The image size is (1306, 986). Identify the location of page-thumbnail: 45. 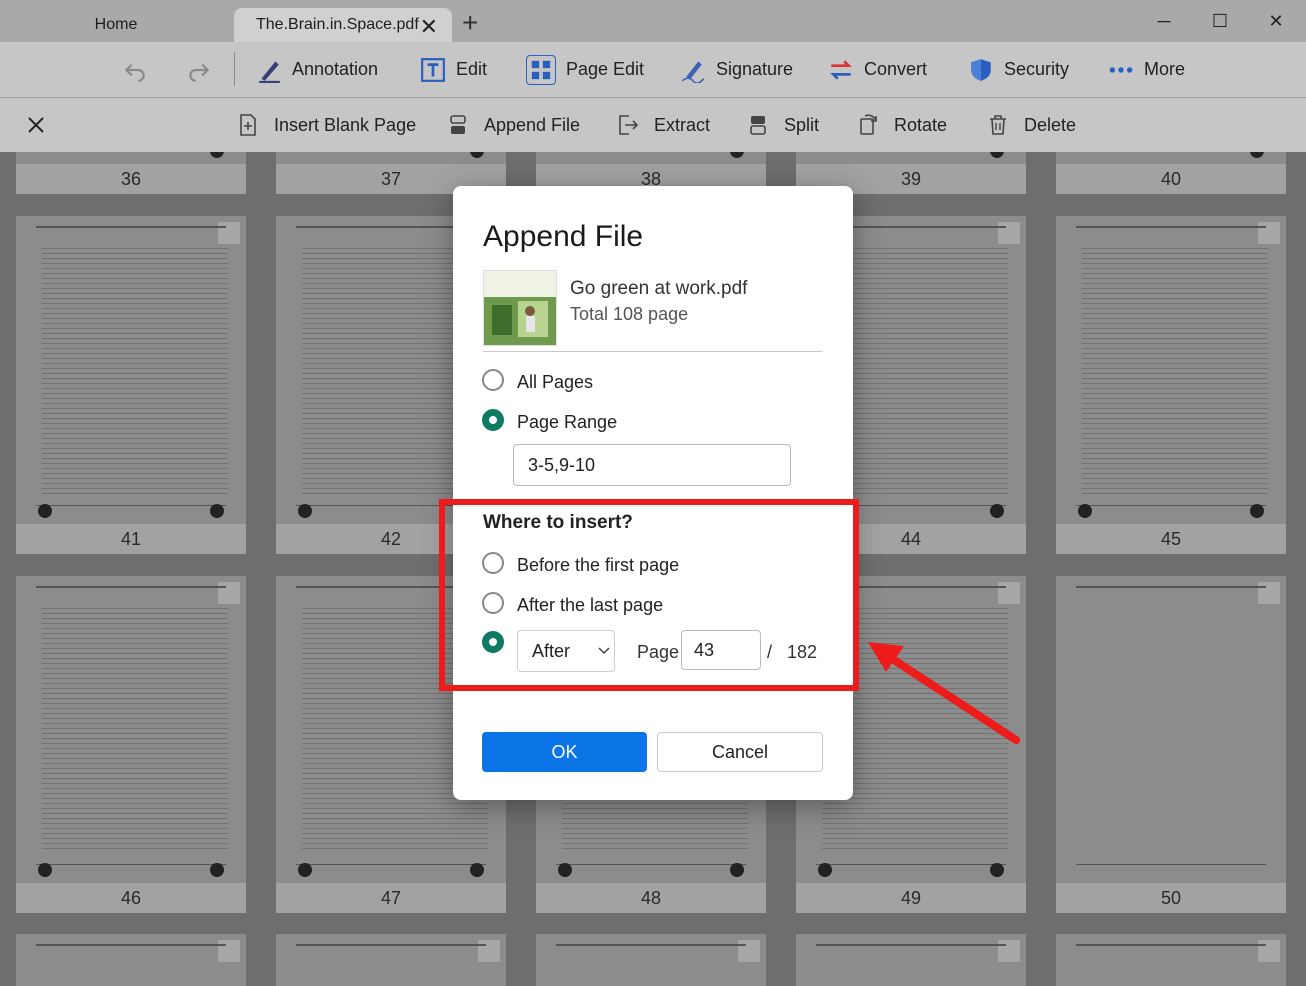
(1171, 385).